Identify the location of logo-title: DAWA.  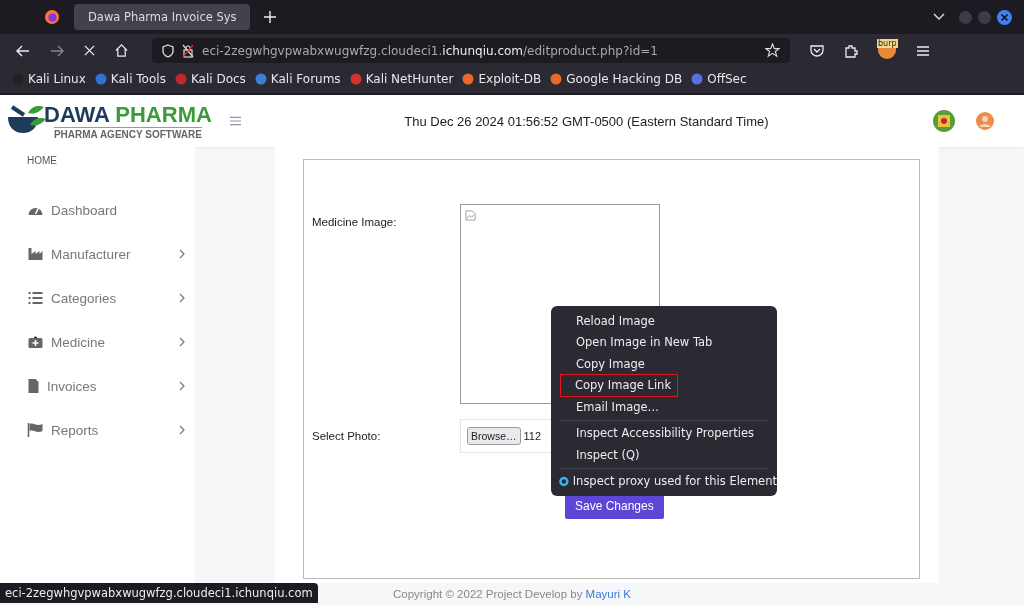
(77, 114).